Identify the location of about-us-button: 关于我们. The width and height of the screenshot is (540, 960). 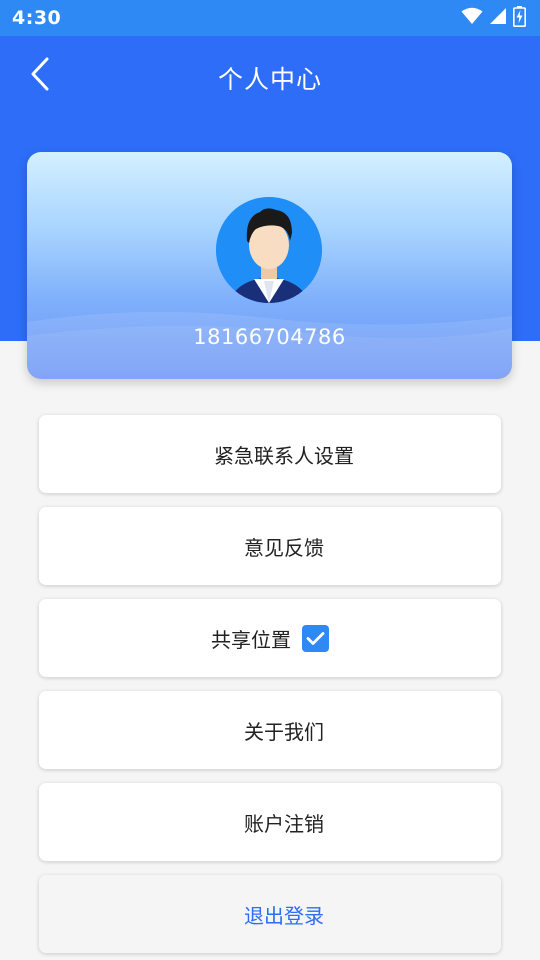
(270, 730).